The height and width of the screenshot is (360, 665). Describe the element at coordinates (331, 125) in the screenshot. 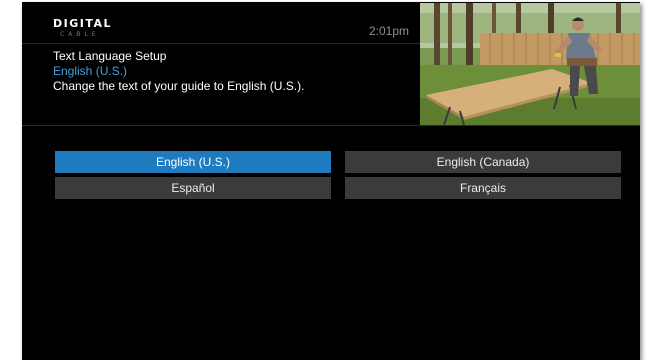

I see `header-bottom-divider` at that location.